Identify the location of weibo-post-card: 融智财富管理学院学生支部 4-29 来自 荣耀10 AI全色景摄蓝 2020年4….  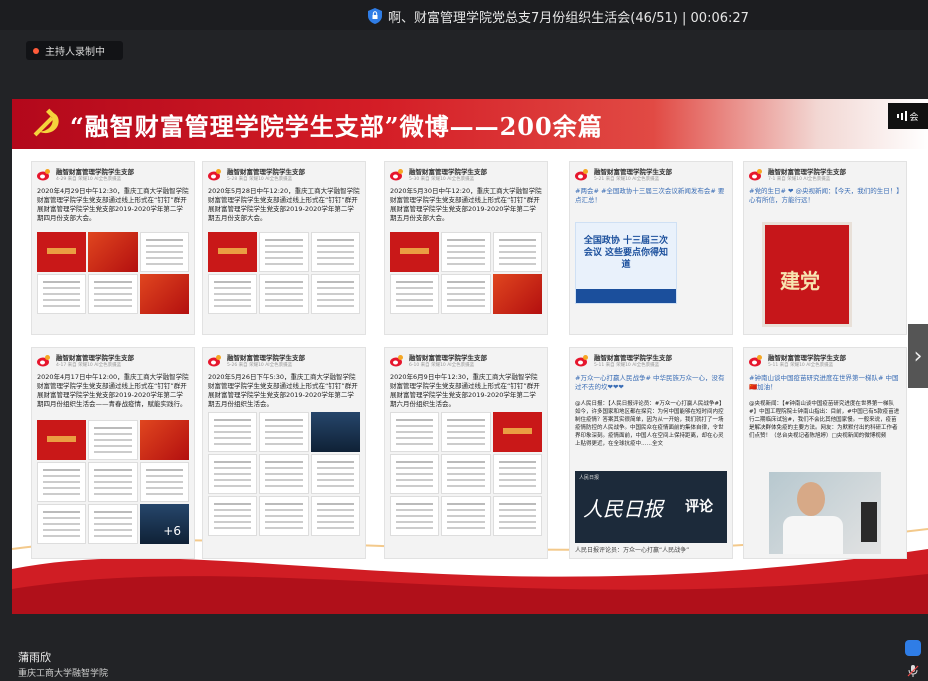
(113, 248).